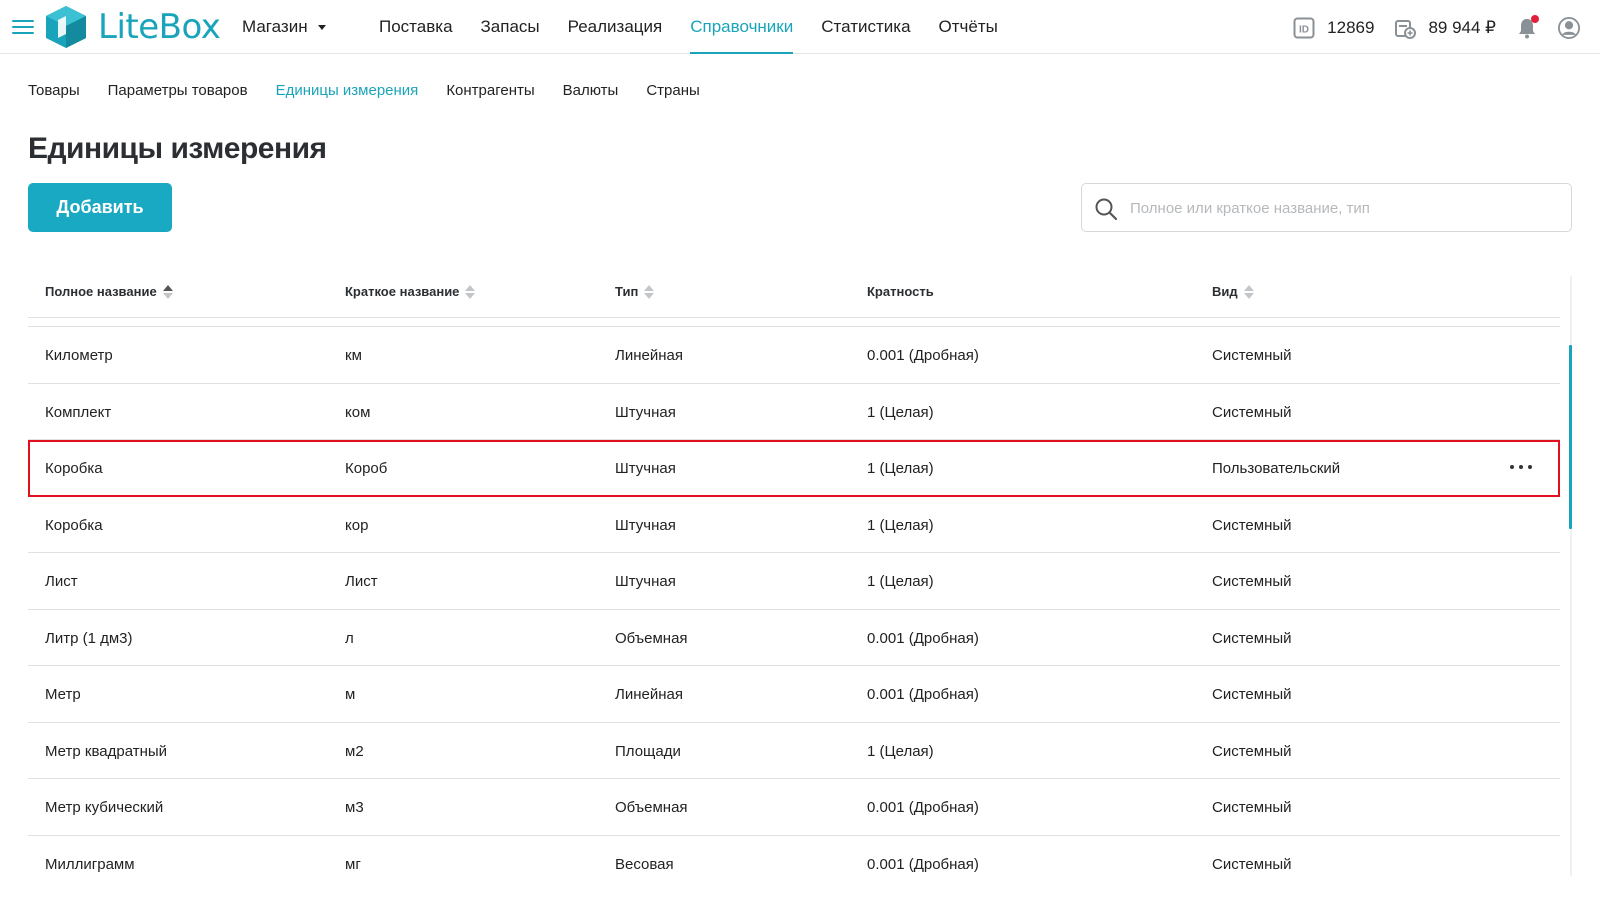  What do you see at coordinates (178, 90) in the screenshot?
I see `subnav-item-goods-params: Параметры товаров` at bounding box center [178, 90].